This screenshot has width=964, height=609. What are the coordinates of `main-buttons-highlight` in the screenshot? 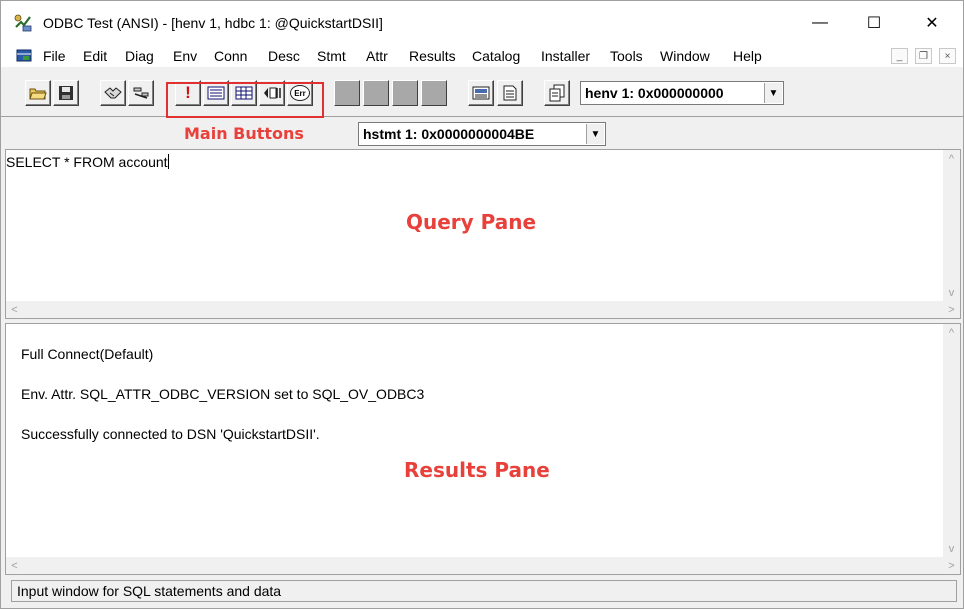 It's located at (245, 100).